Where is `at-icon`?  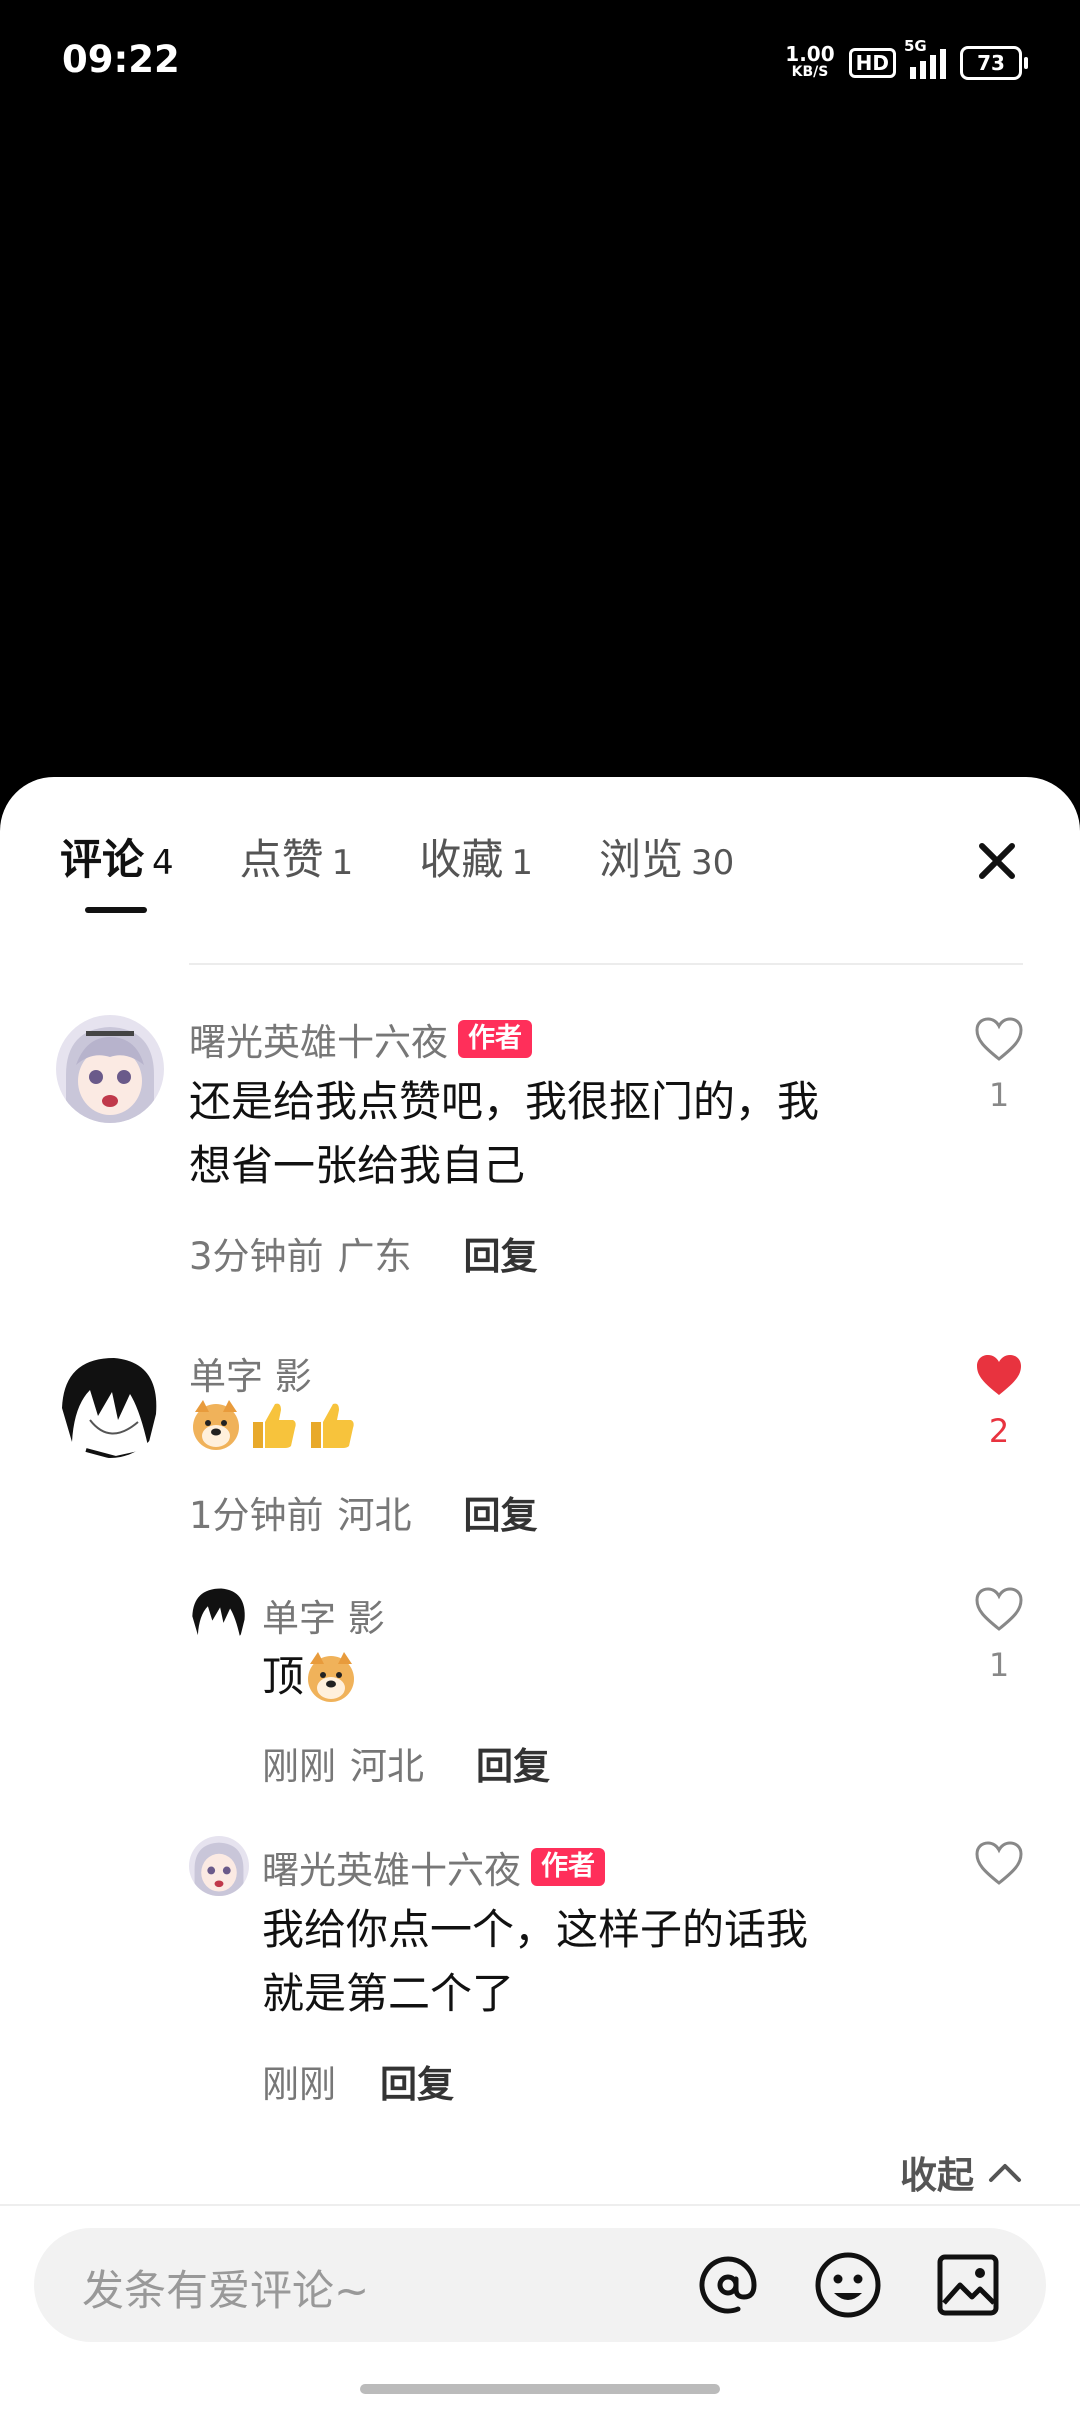 at-icon is located at coordinates (728, 2285).